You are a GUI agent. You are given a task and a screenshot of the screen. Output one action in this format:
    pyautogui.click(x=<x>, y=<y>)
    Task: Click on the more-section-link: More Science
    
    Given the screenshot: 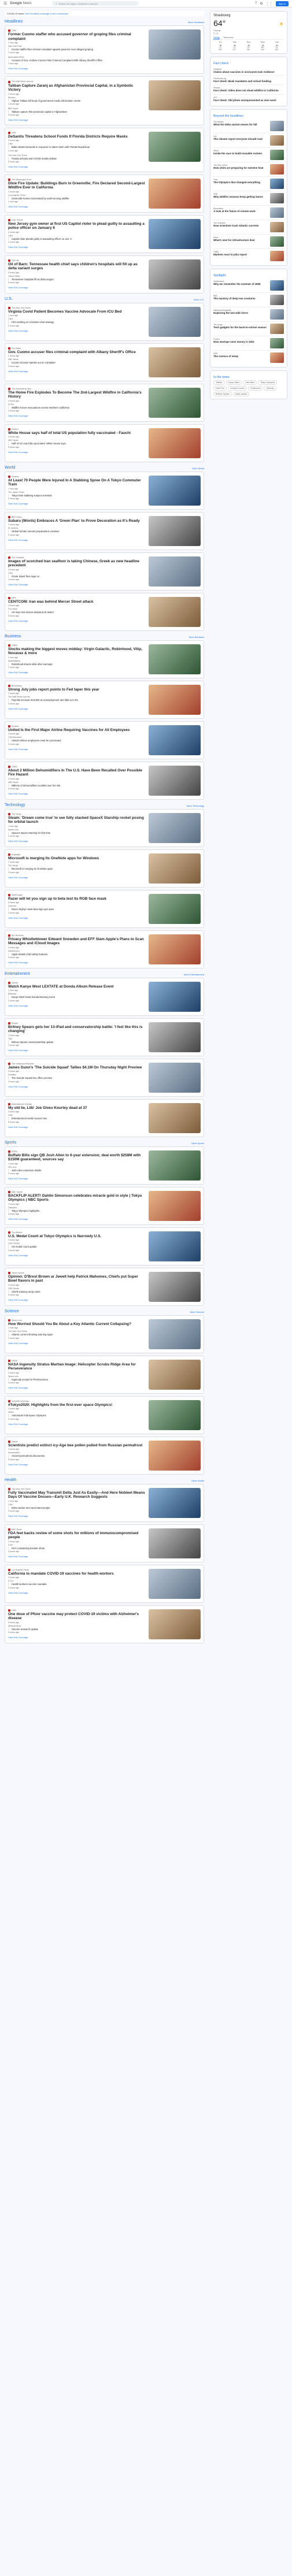 What is the action you would take?
    pyautogui.click(x=197, y=1312)
    